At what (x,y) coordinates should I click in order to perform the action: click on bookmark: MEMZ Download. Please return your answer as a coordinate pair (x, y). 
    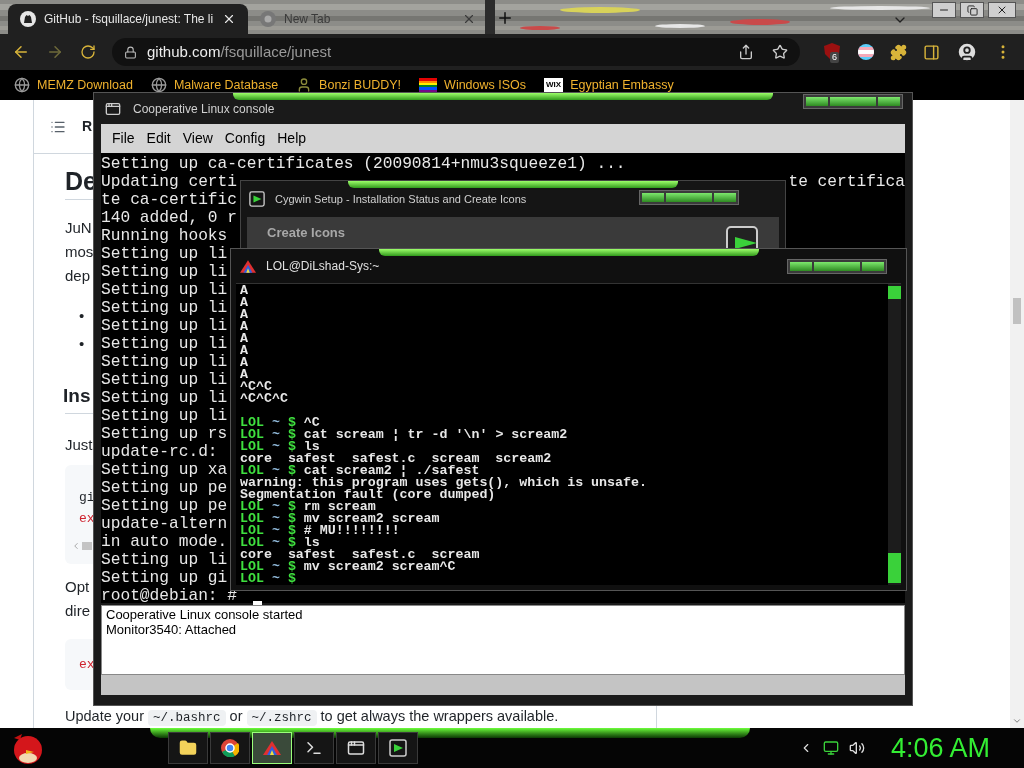
    Looking at the image, I should click on (73, 85).